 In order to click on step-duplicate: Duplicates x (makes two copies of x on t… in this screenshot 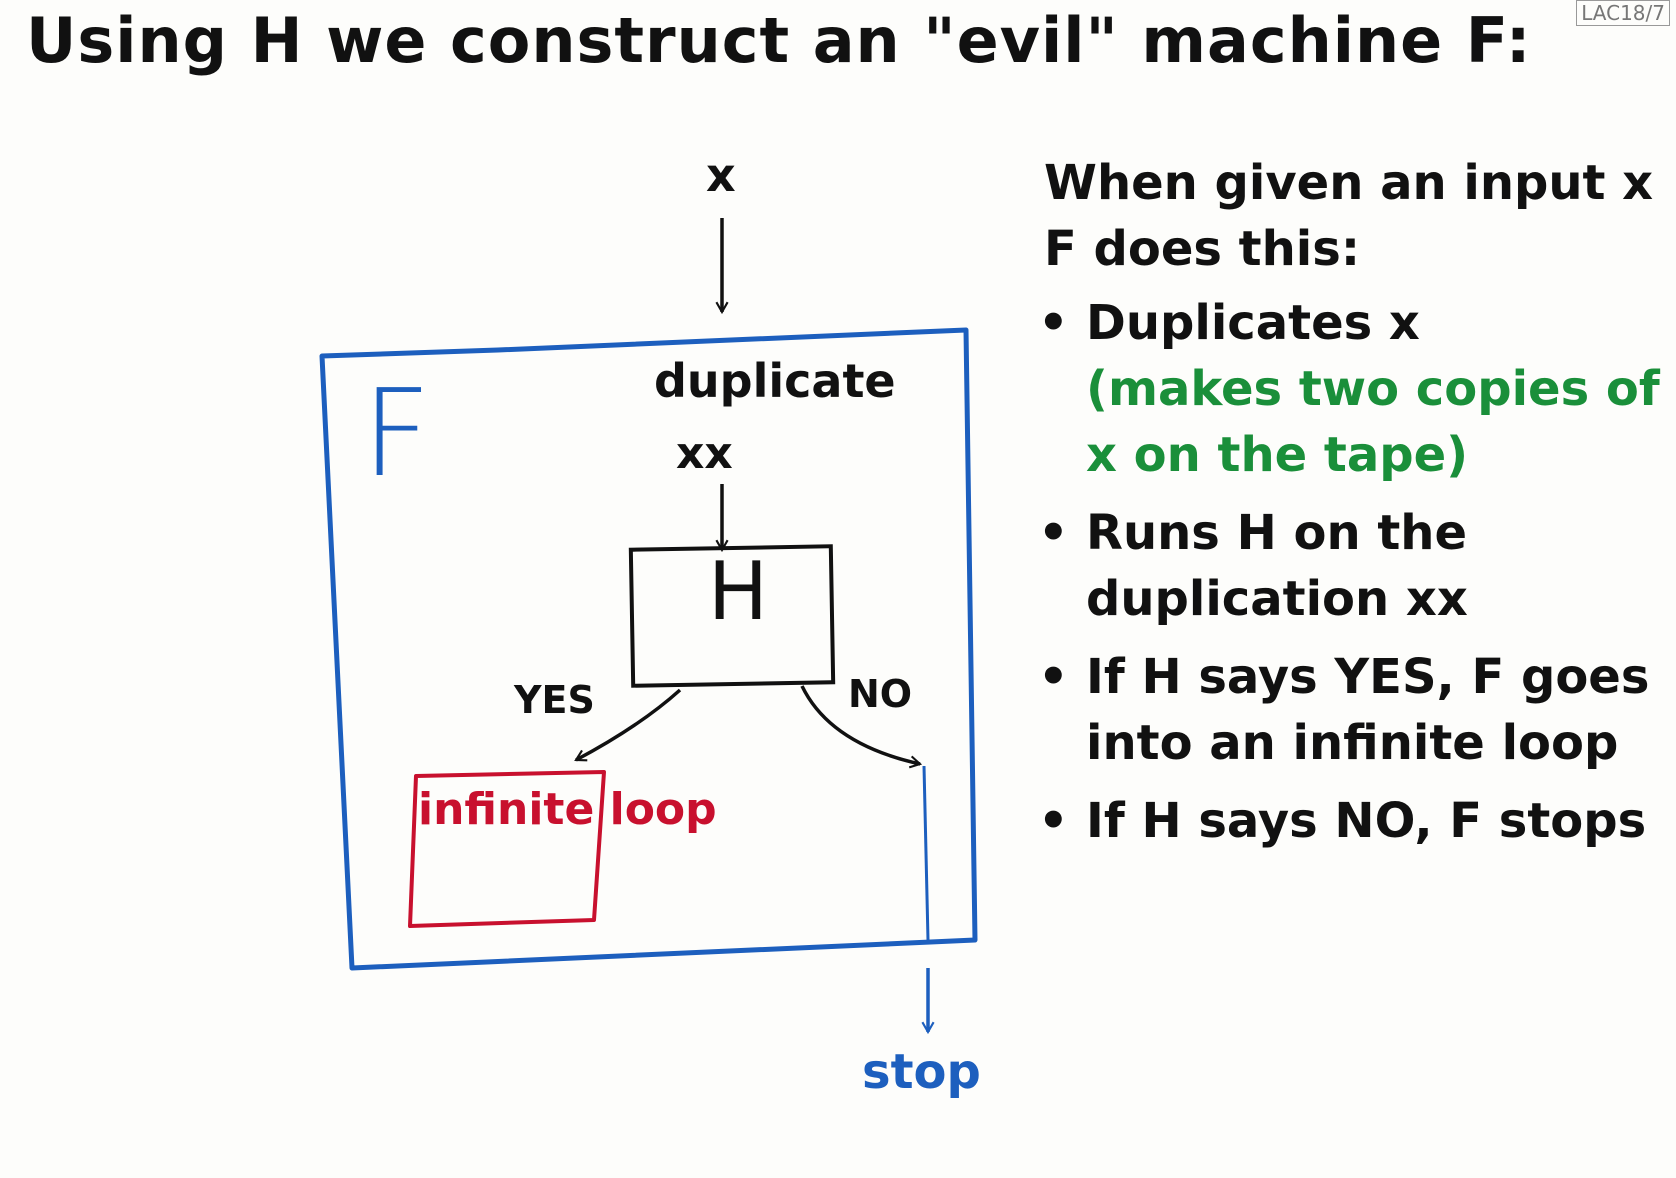, I will do `click(1349, 389)`.